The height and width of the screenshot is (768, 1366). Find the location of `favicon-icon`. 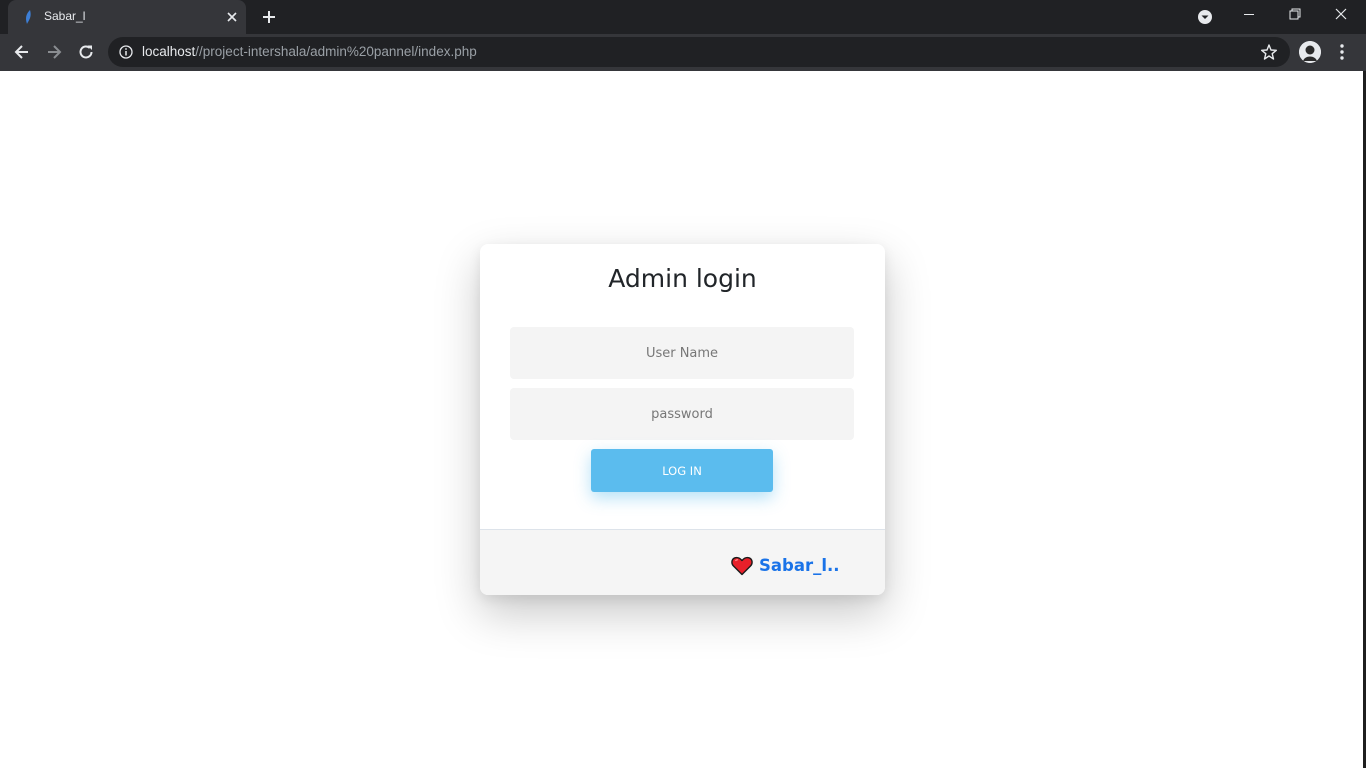

favicon-icon is located at coordinates (28, 17).